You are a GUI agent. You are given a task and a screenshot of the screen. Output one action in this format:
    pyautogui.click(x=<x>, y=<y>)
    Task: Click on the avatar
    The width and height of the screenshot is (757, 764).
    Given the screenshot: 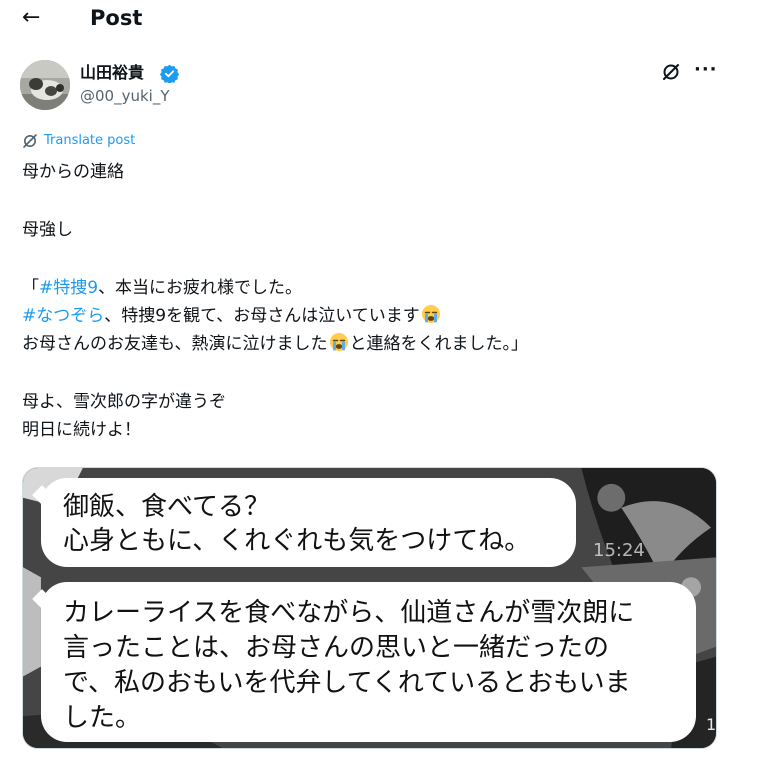 What is the action you would take?
    pyautogui.click(x=45, y=85)
    